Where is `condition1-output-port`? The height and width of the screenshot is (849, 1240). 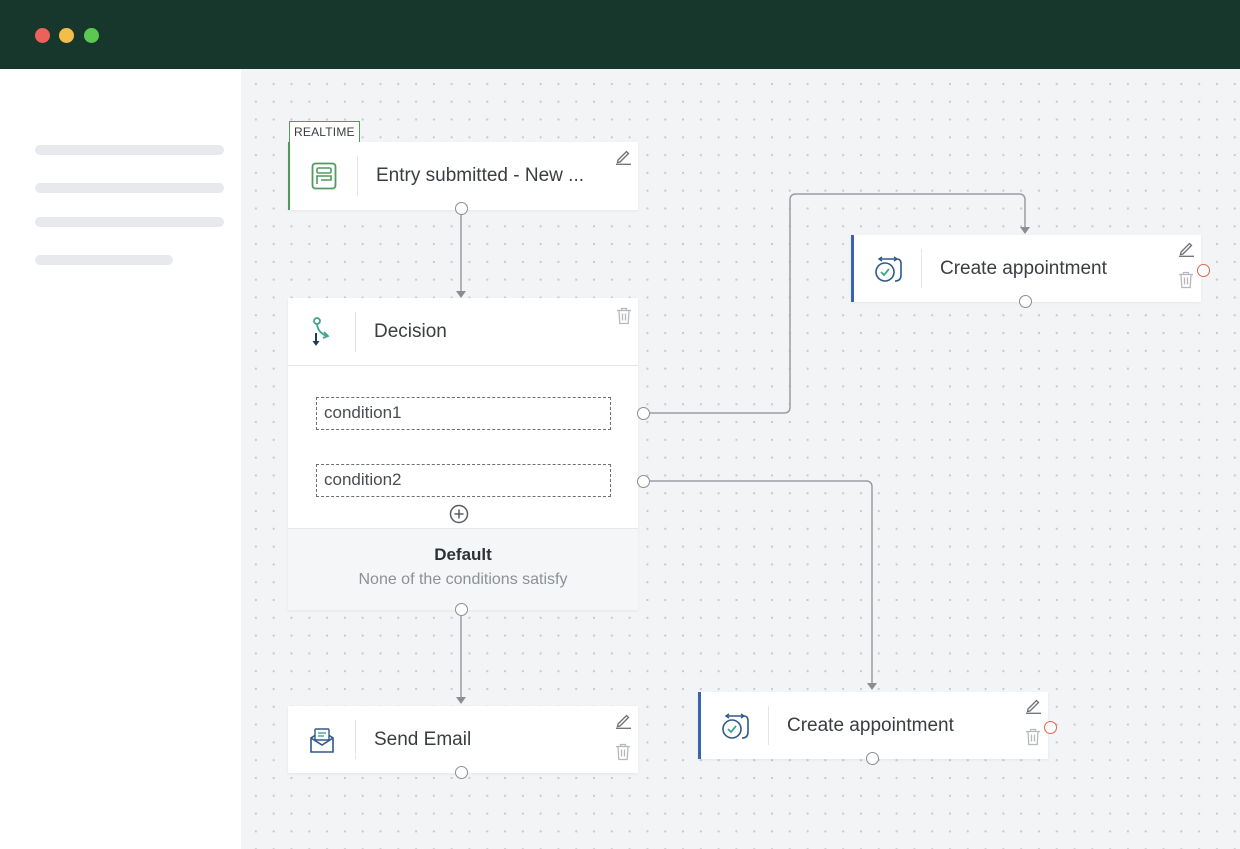 condition1-output-port is located at coordinates (643, 413).